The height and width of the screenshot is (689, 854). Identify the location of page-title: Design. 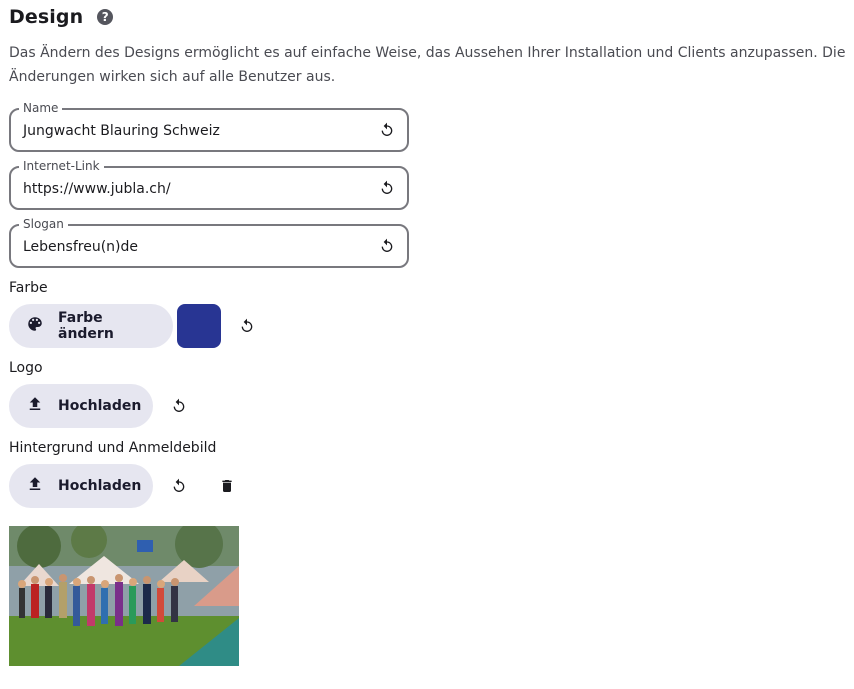
(46, 17).